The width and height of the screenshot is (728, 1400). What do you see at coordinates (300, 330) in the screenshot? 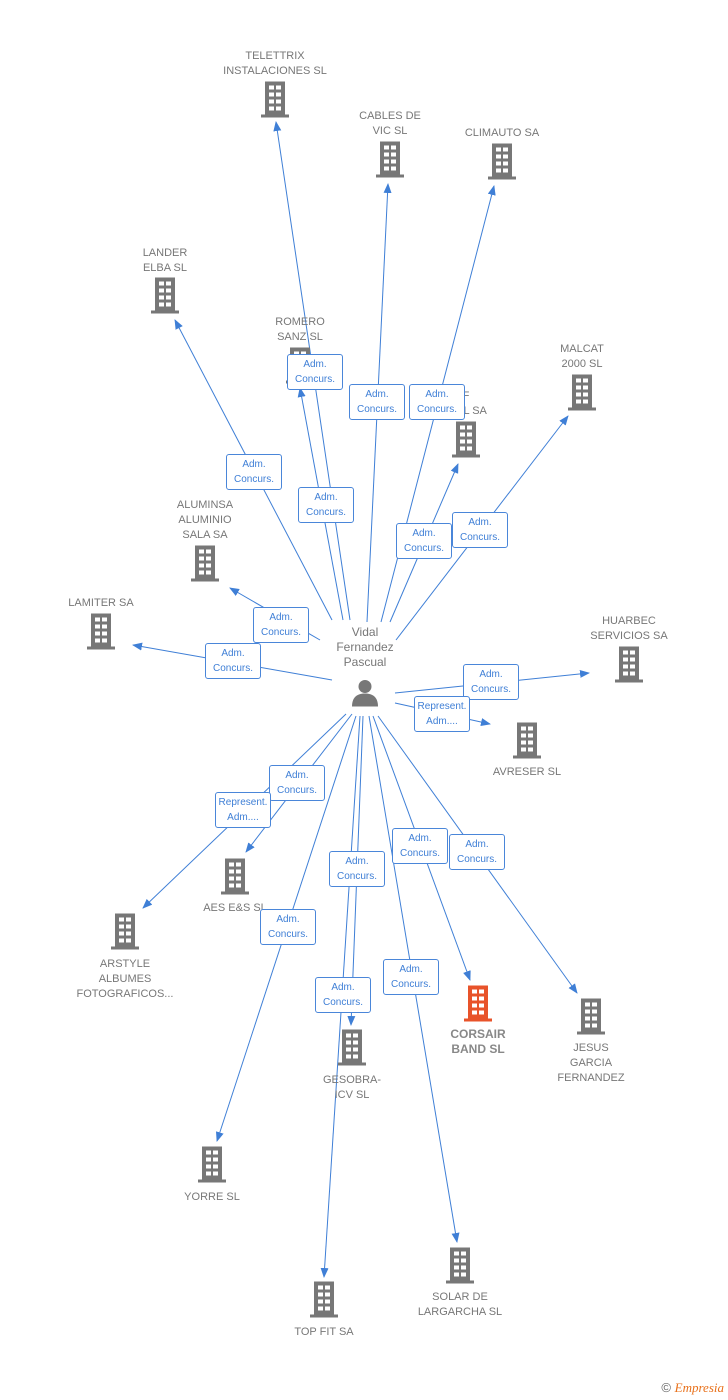
I see `company-label-romero: ROMERO SANZ SL` at bounding box center [300, 330].